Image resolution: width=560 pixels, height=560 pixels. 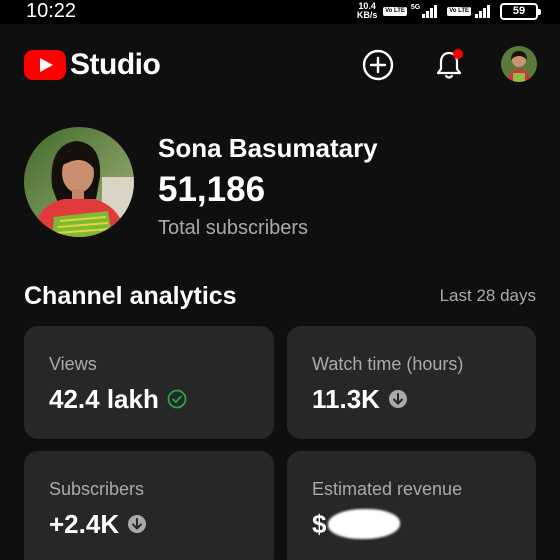 I want to click on views-card: Views 42.4 lakh, so click(x=149, y=382).